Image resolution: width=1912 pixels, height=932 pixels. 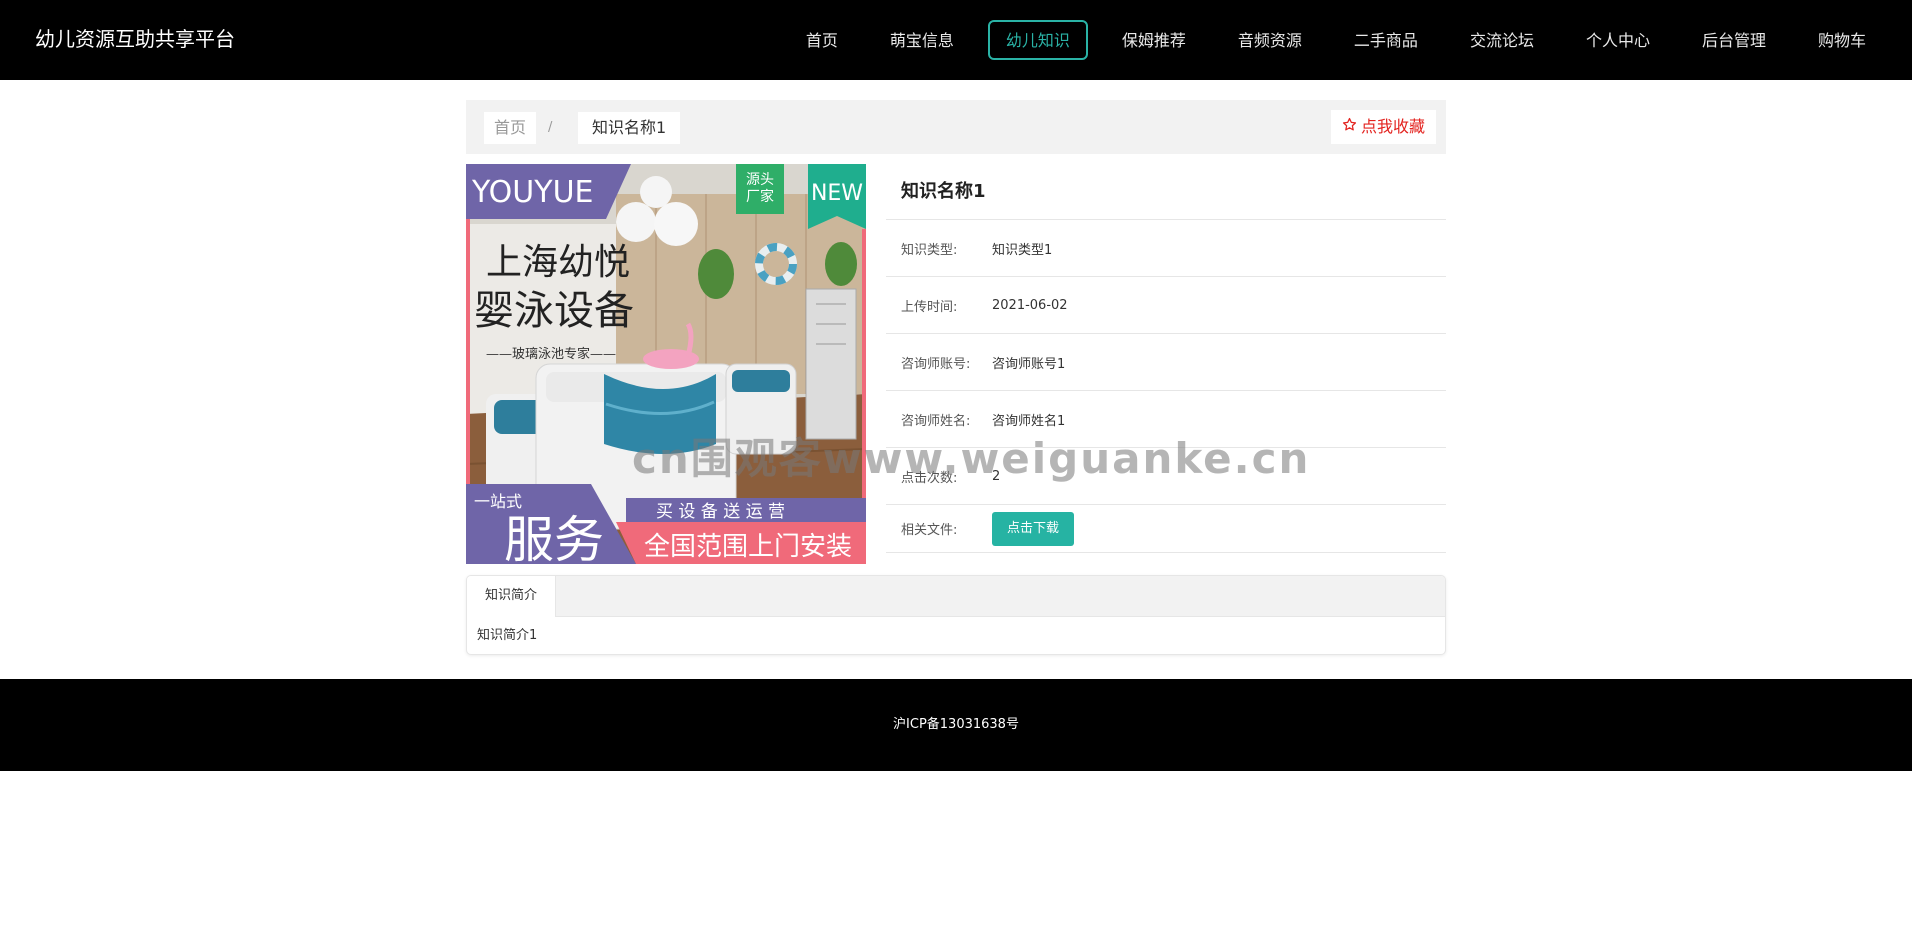 I want to click on tab-content: 知识简介1, so click(x=507, y=635).